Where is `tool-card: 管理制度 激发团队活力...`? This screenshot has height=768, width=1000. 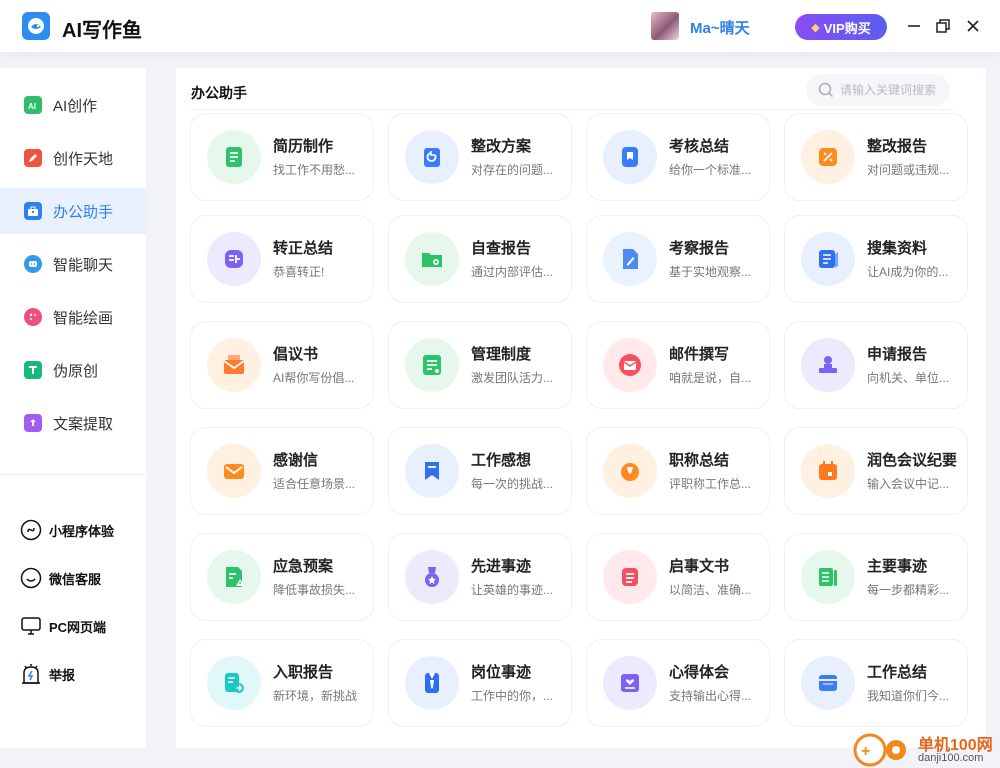
tool-card: 管理制度 激发团队活力... is located at coordinates (480, 365).